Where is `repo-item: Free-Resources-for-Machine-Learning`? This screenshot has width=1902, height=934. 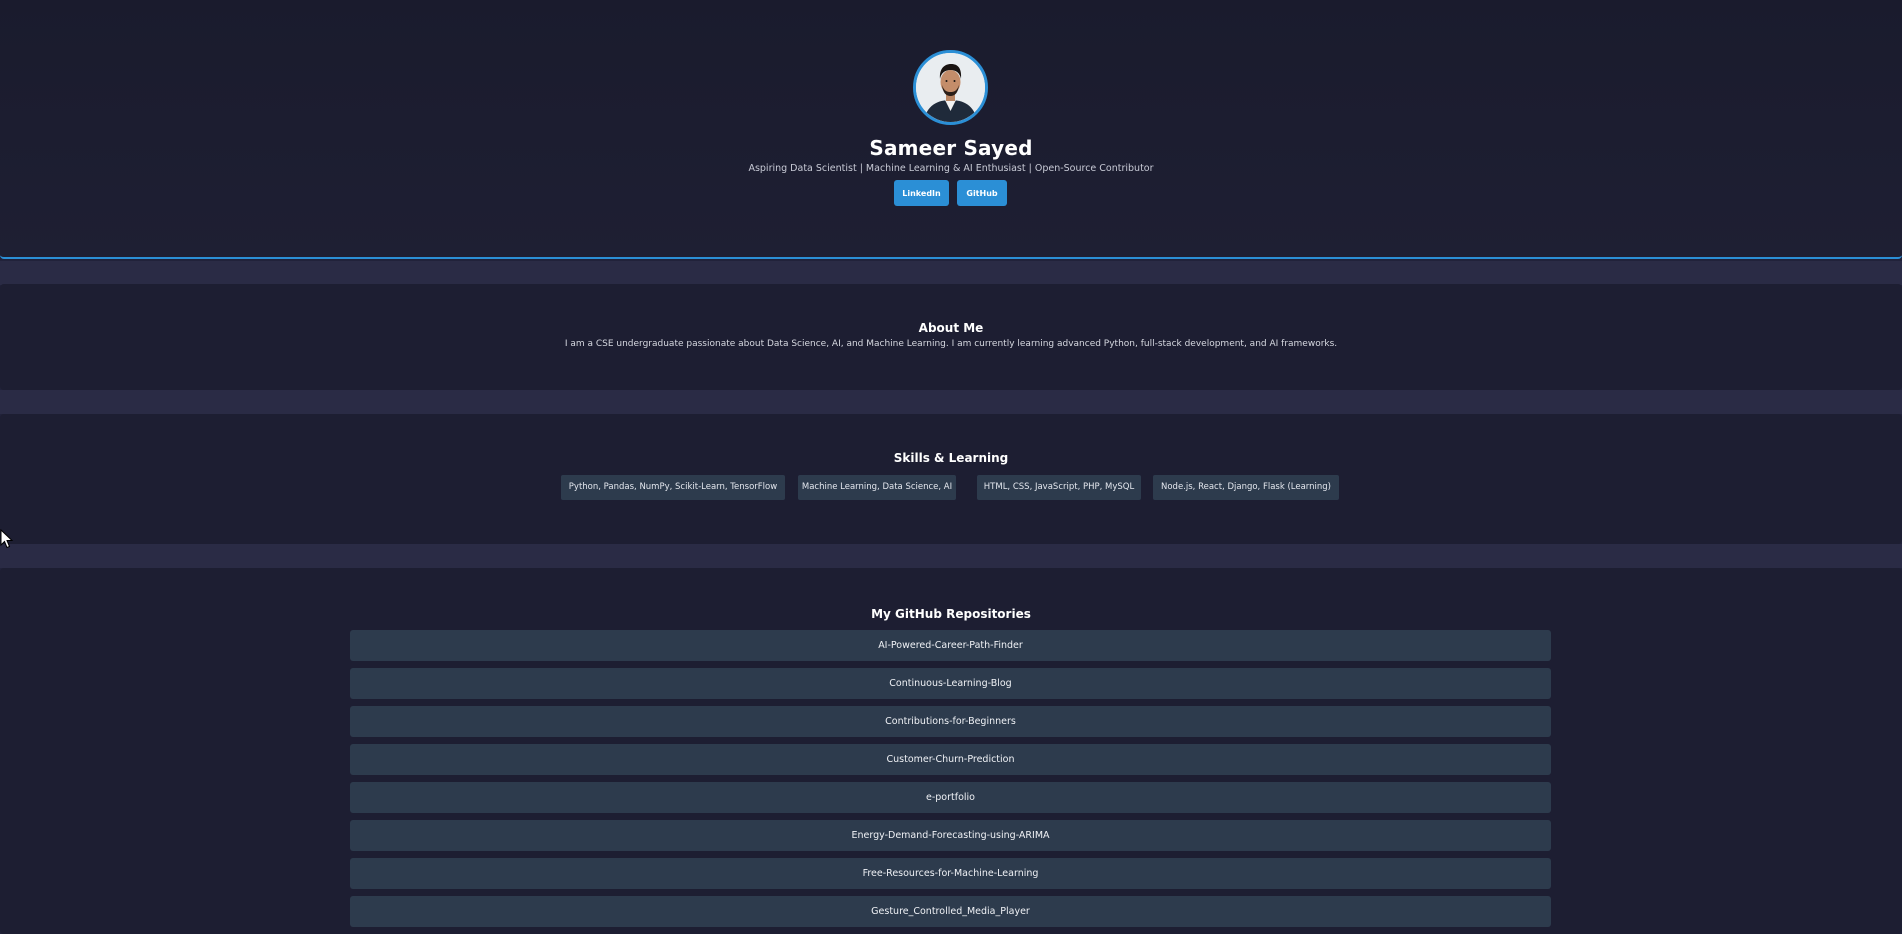 repo-item: Free-Resources-for-Machine-Learning is located at coordinates (950, 873).